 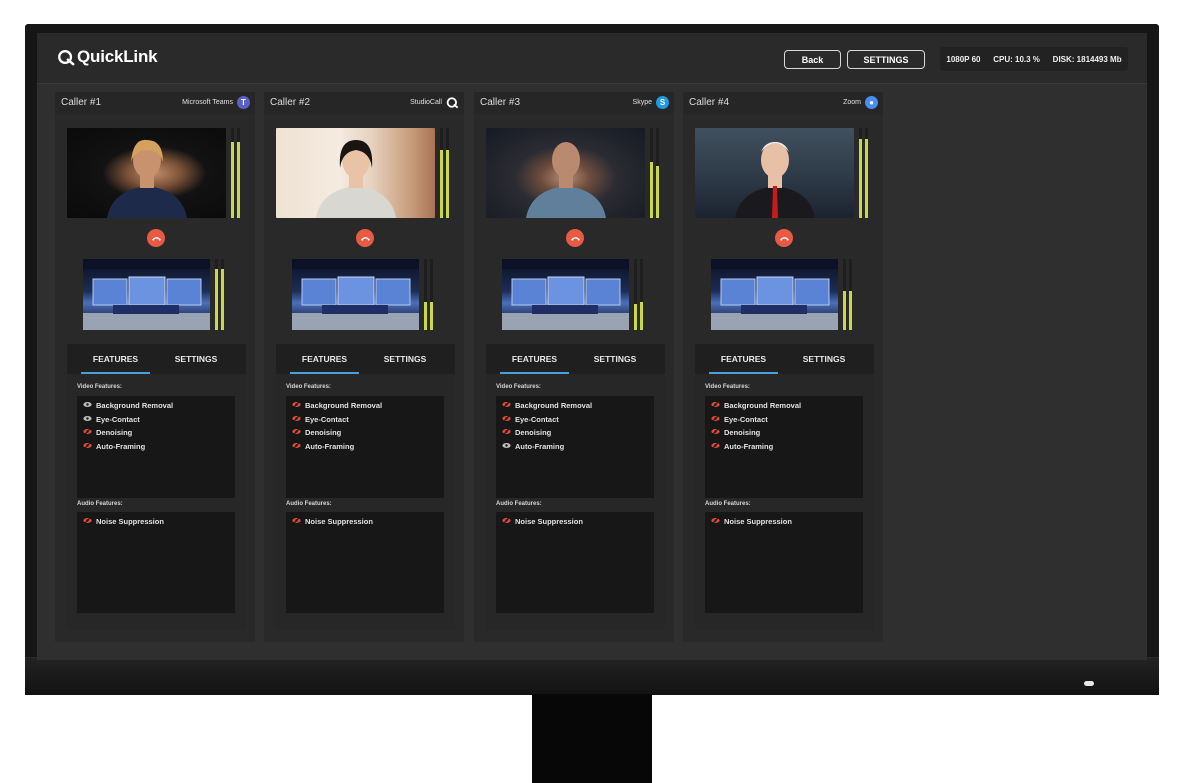 What do you see at coordinates (81, 102) in the screenshot?
I see `caller-title: Caller #1` at bounding box center [81, 102].